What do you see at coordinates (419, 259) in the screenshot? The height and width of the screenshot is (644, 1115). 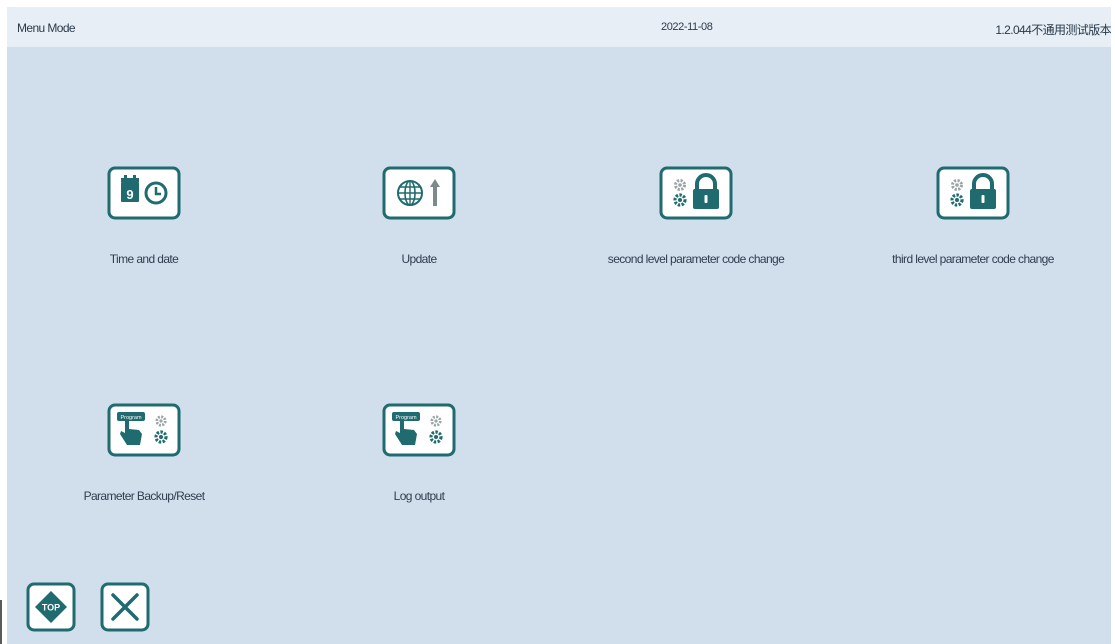 I see `menu-item-label: Update` at bounding box center [419, 259].